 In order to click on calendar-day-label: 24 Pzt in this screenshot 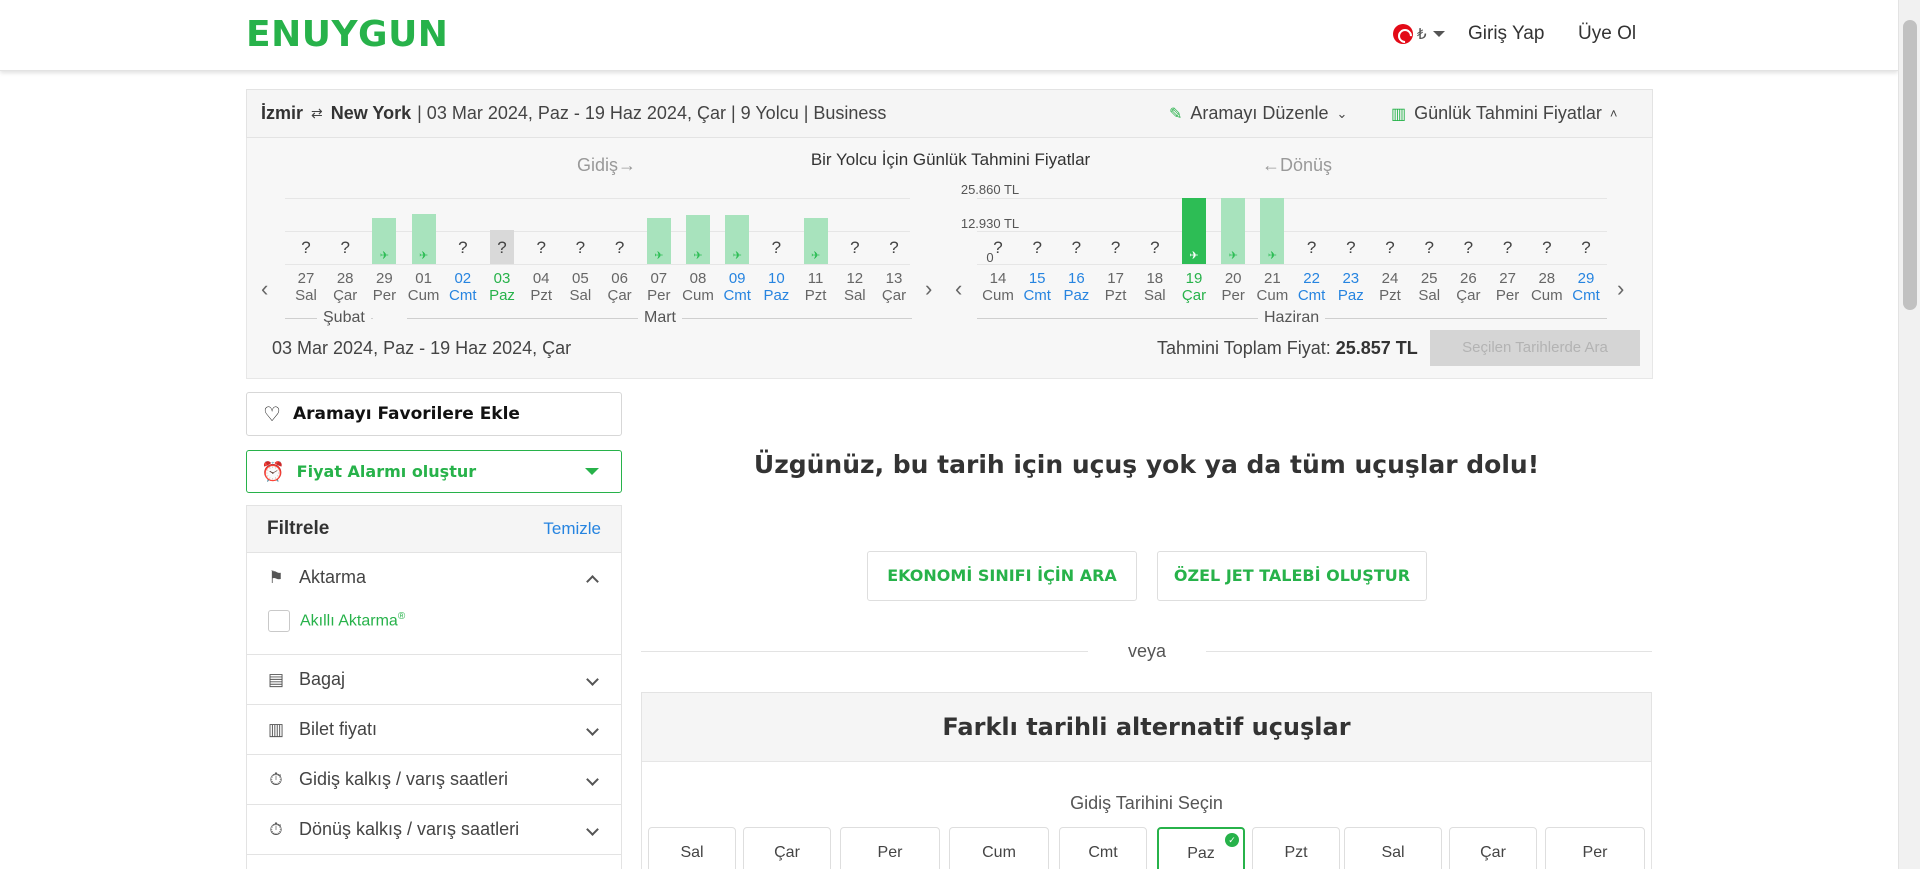, I will do `click(1390, 287)`.